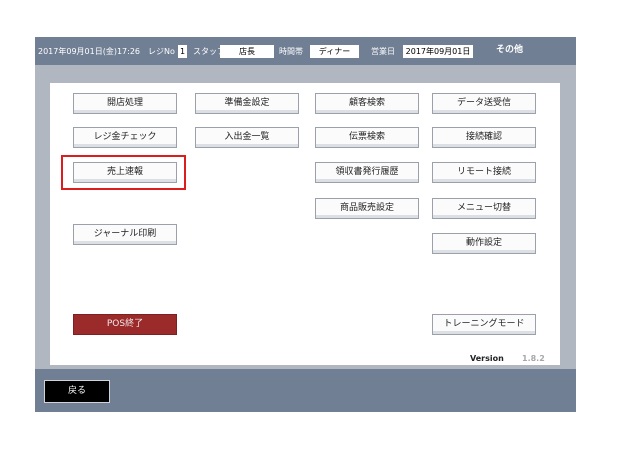  Describe the element at coordinates (484, 208) in the screenshot. I see `menu-switch-button: メニュー切替` at that location.